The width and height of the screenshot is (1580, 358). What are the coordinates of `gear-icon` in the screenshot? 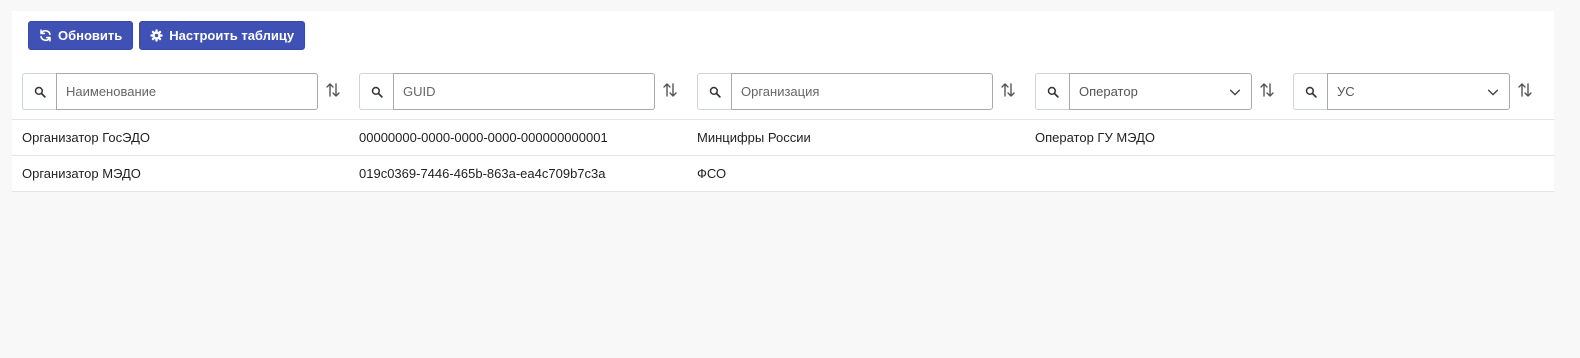 It's located at (156, 35).